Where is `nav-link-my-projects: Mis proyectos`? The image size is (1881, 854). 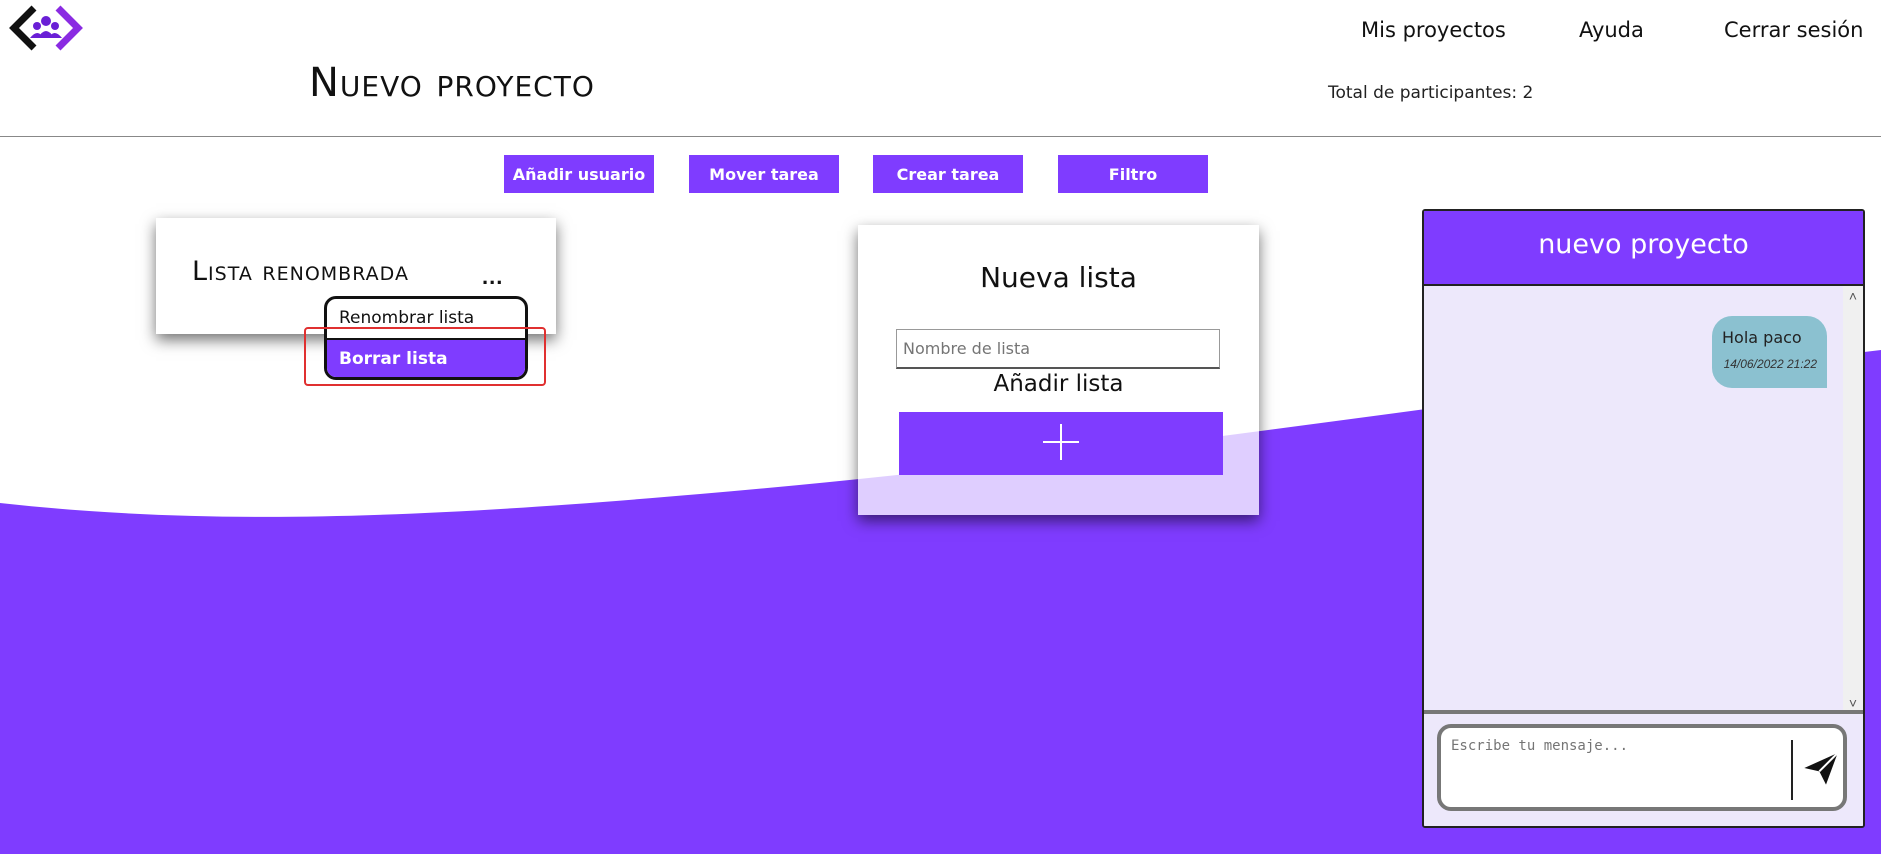
nav-link-my-projects: Mis proyectos is located at coordinates (1433, 30).